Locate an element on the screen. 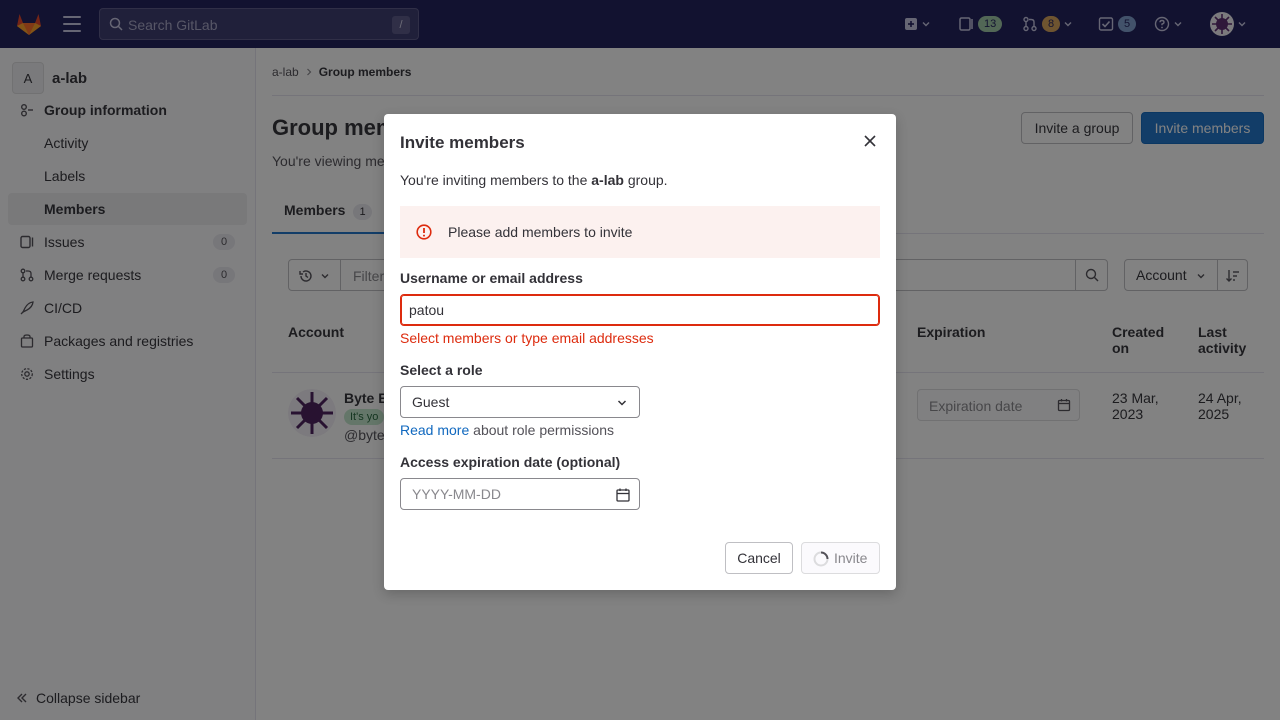 The image size is (1280, 720). error-alert: Please add members to invite is located at coordinates (640, 232).